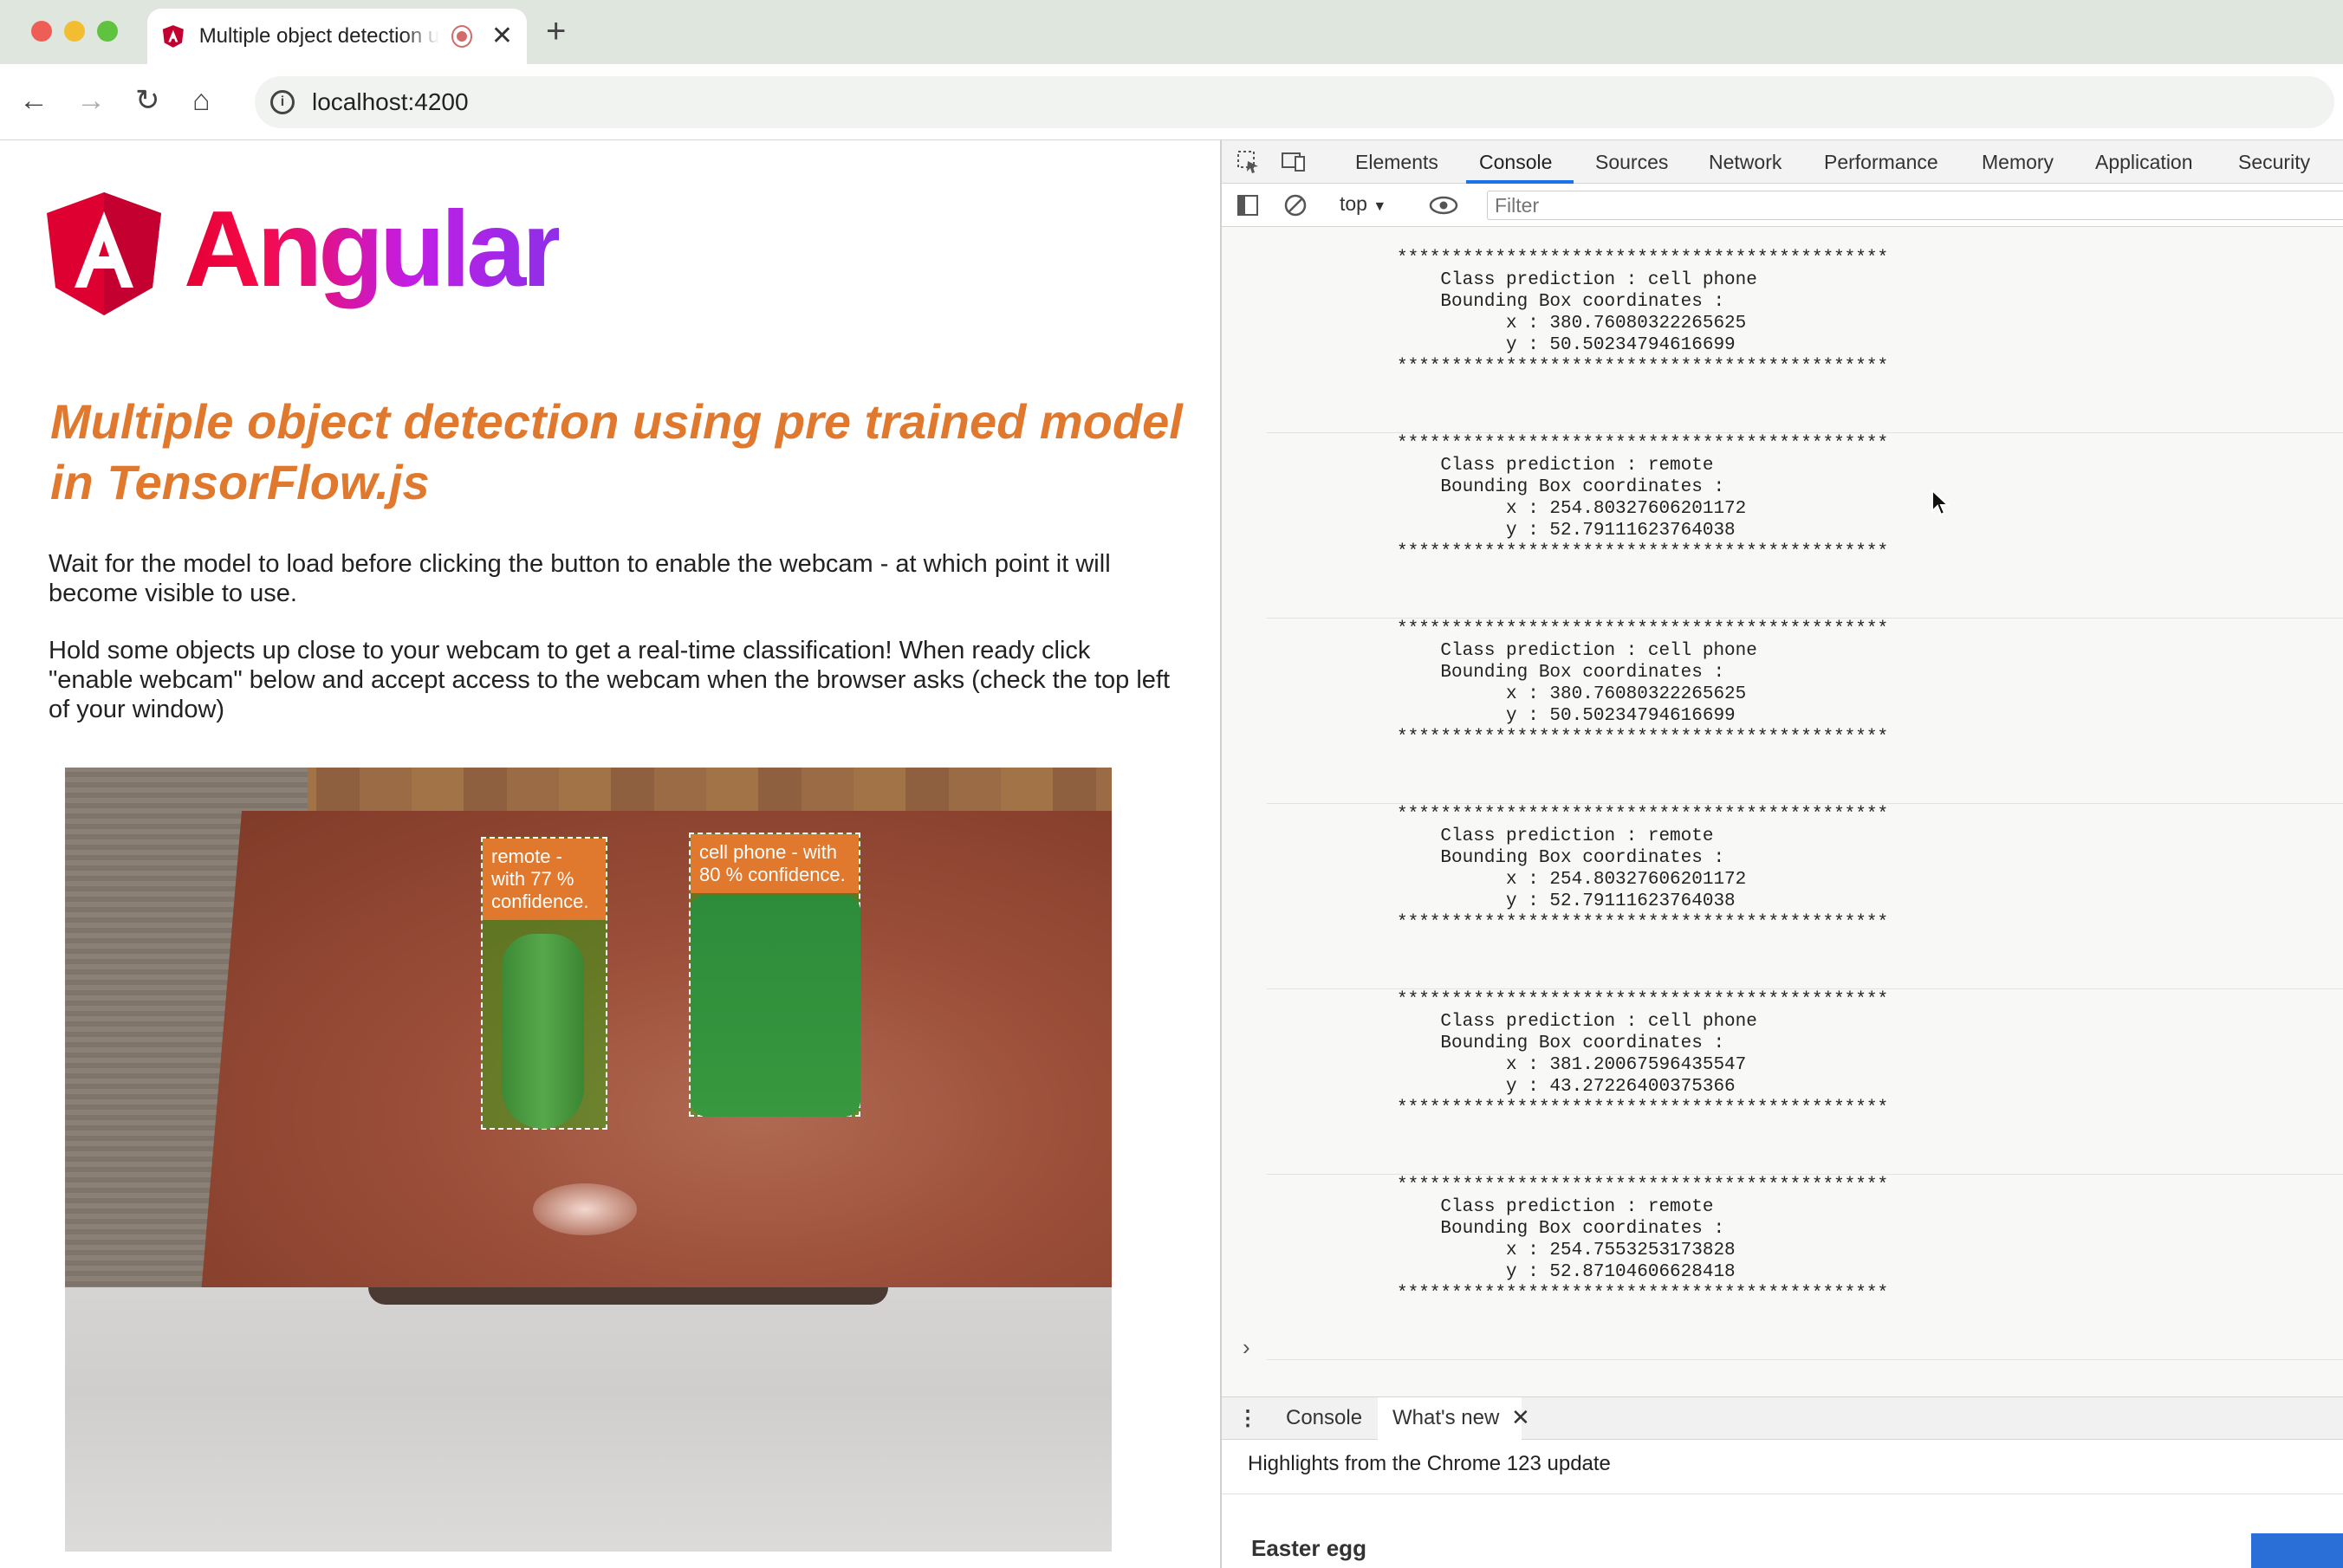 This screenshot has height=1568, width=2343. Describe the element at coordinates (1295, 205) in the screenshot. I see `clear-console-icon` at that location.